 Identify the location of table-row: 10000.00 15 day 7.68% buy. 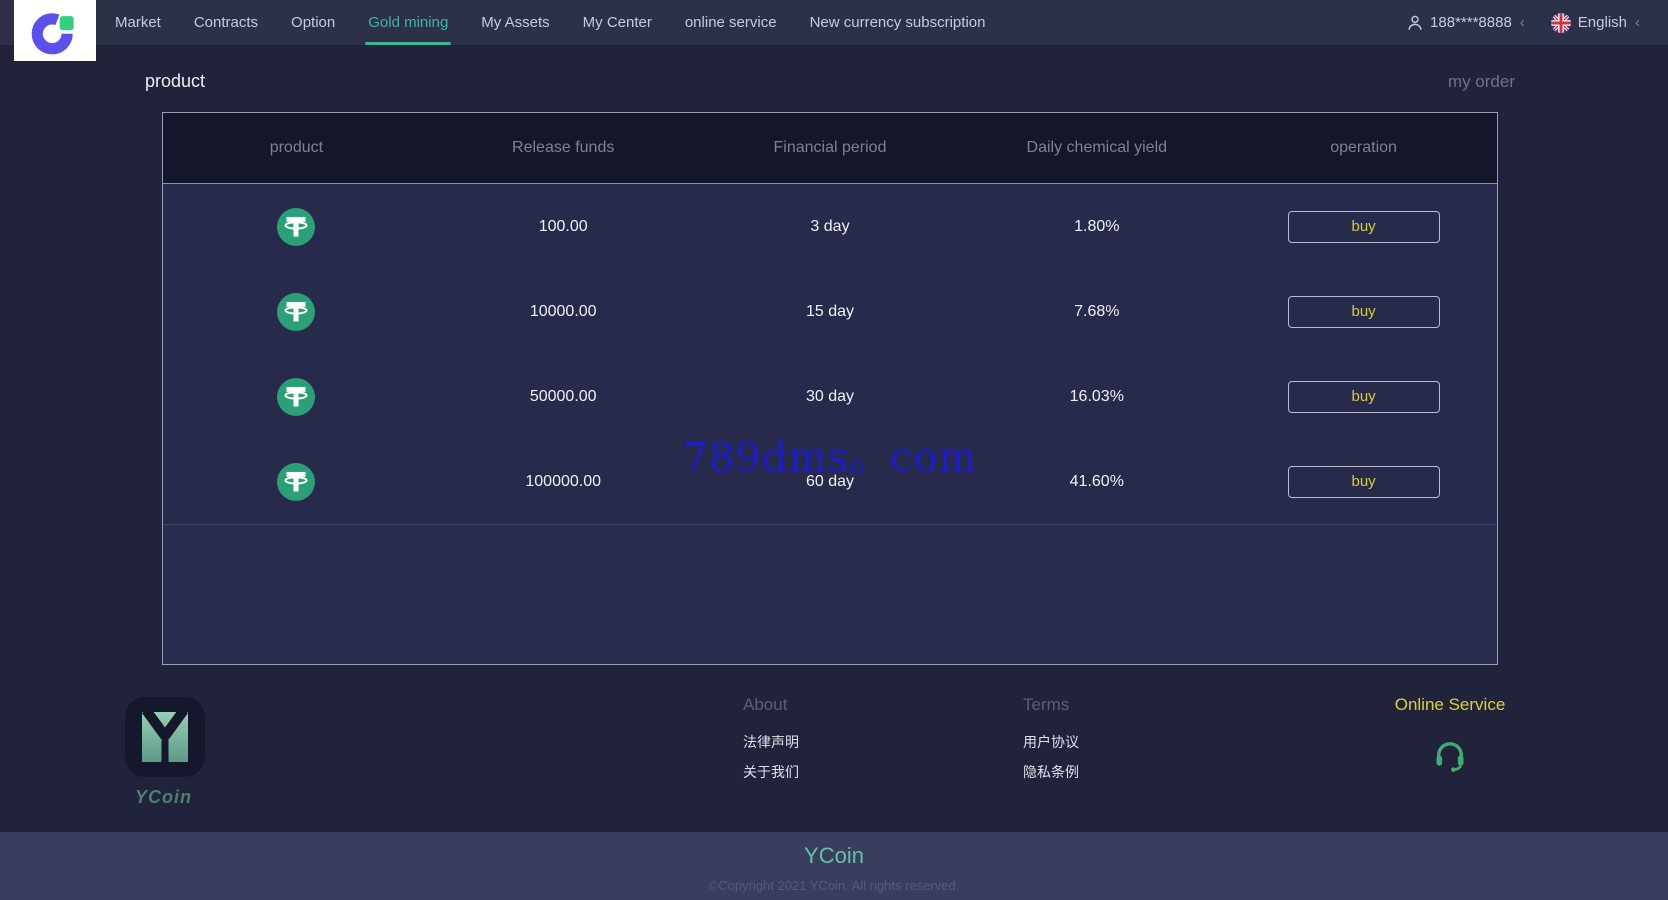
(830, 311).